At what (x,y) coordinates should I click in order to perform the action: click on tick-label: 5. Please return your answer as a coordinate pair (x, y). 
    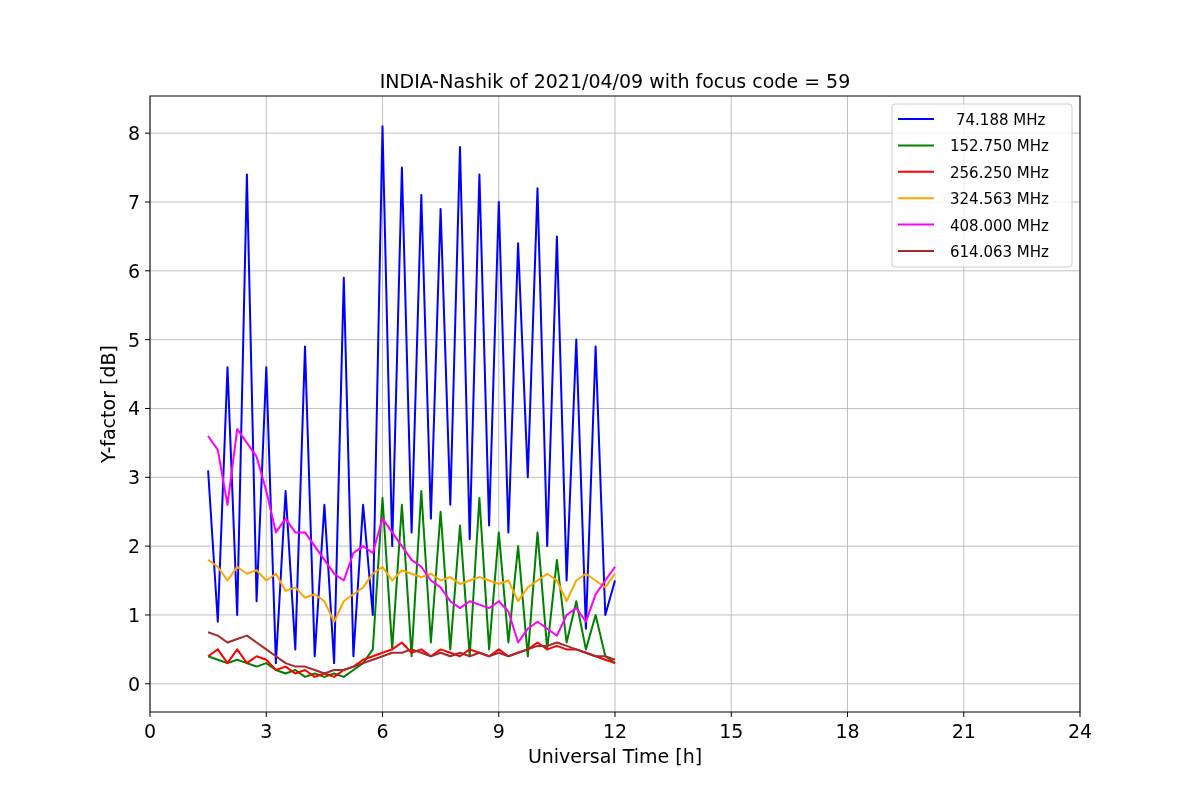
    Looking at the image, I should click on (133, 339).